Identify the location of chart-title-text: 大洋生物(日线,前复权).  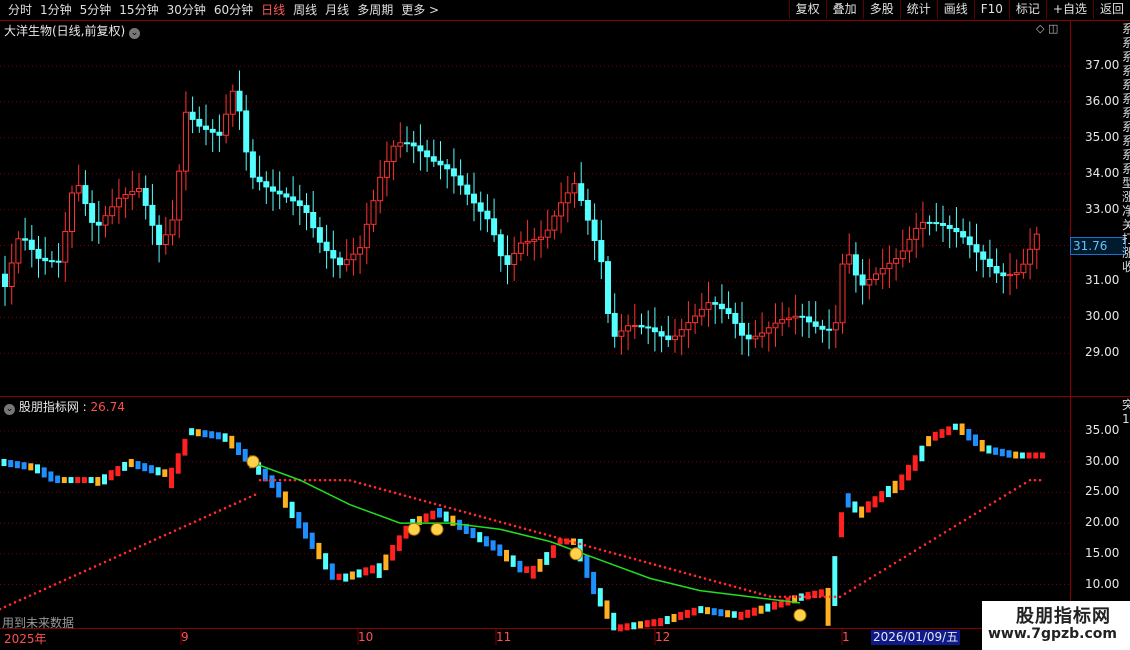
(65, 31).